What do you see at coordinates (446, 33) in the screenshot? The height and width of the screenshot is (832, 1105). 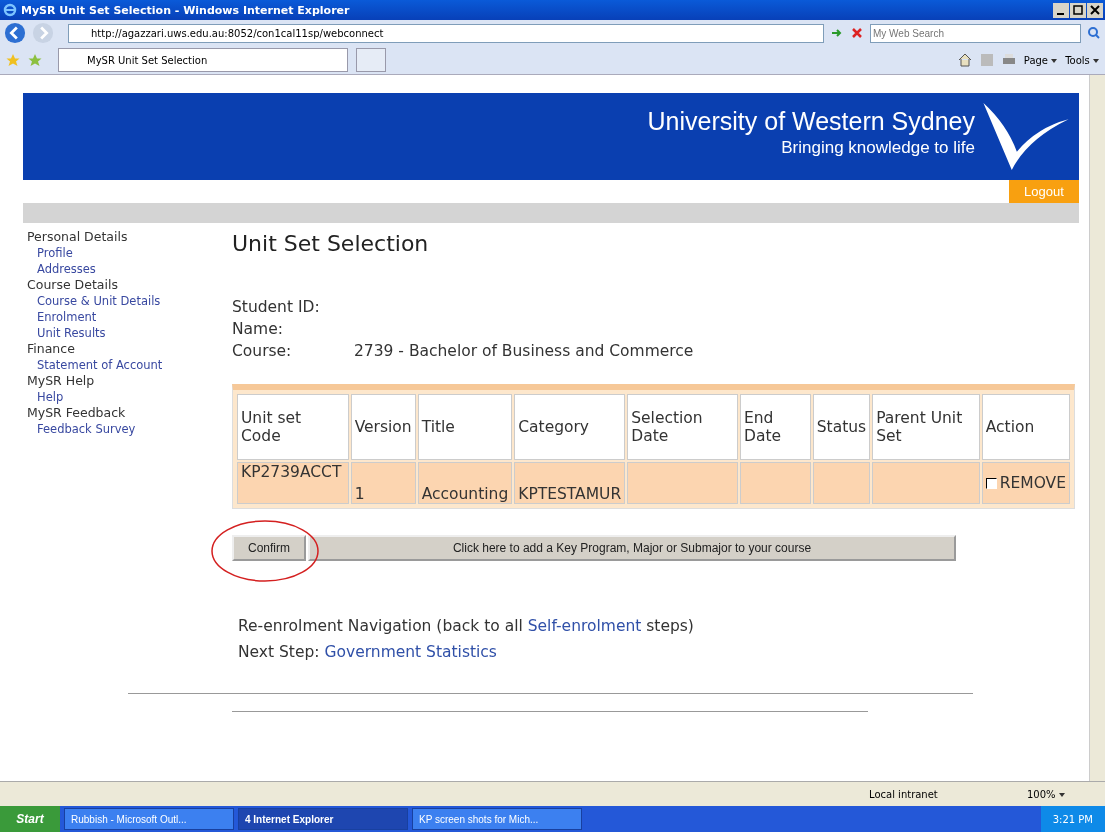 I see `address-field: http://agazzari.uws.edu.au:8052/con1cal11sp/webconnect` at bounding box center [446, 33].